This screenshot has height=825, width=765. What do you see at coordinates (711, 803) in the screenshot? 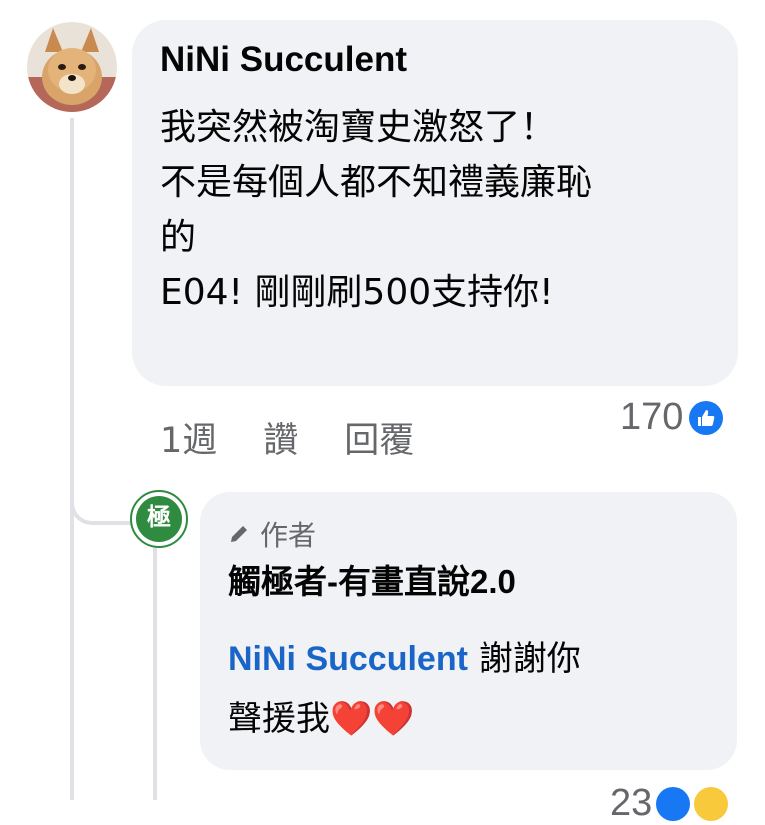
I see `wow-emoji` at bounding box center [711, 803].